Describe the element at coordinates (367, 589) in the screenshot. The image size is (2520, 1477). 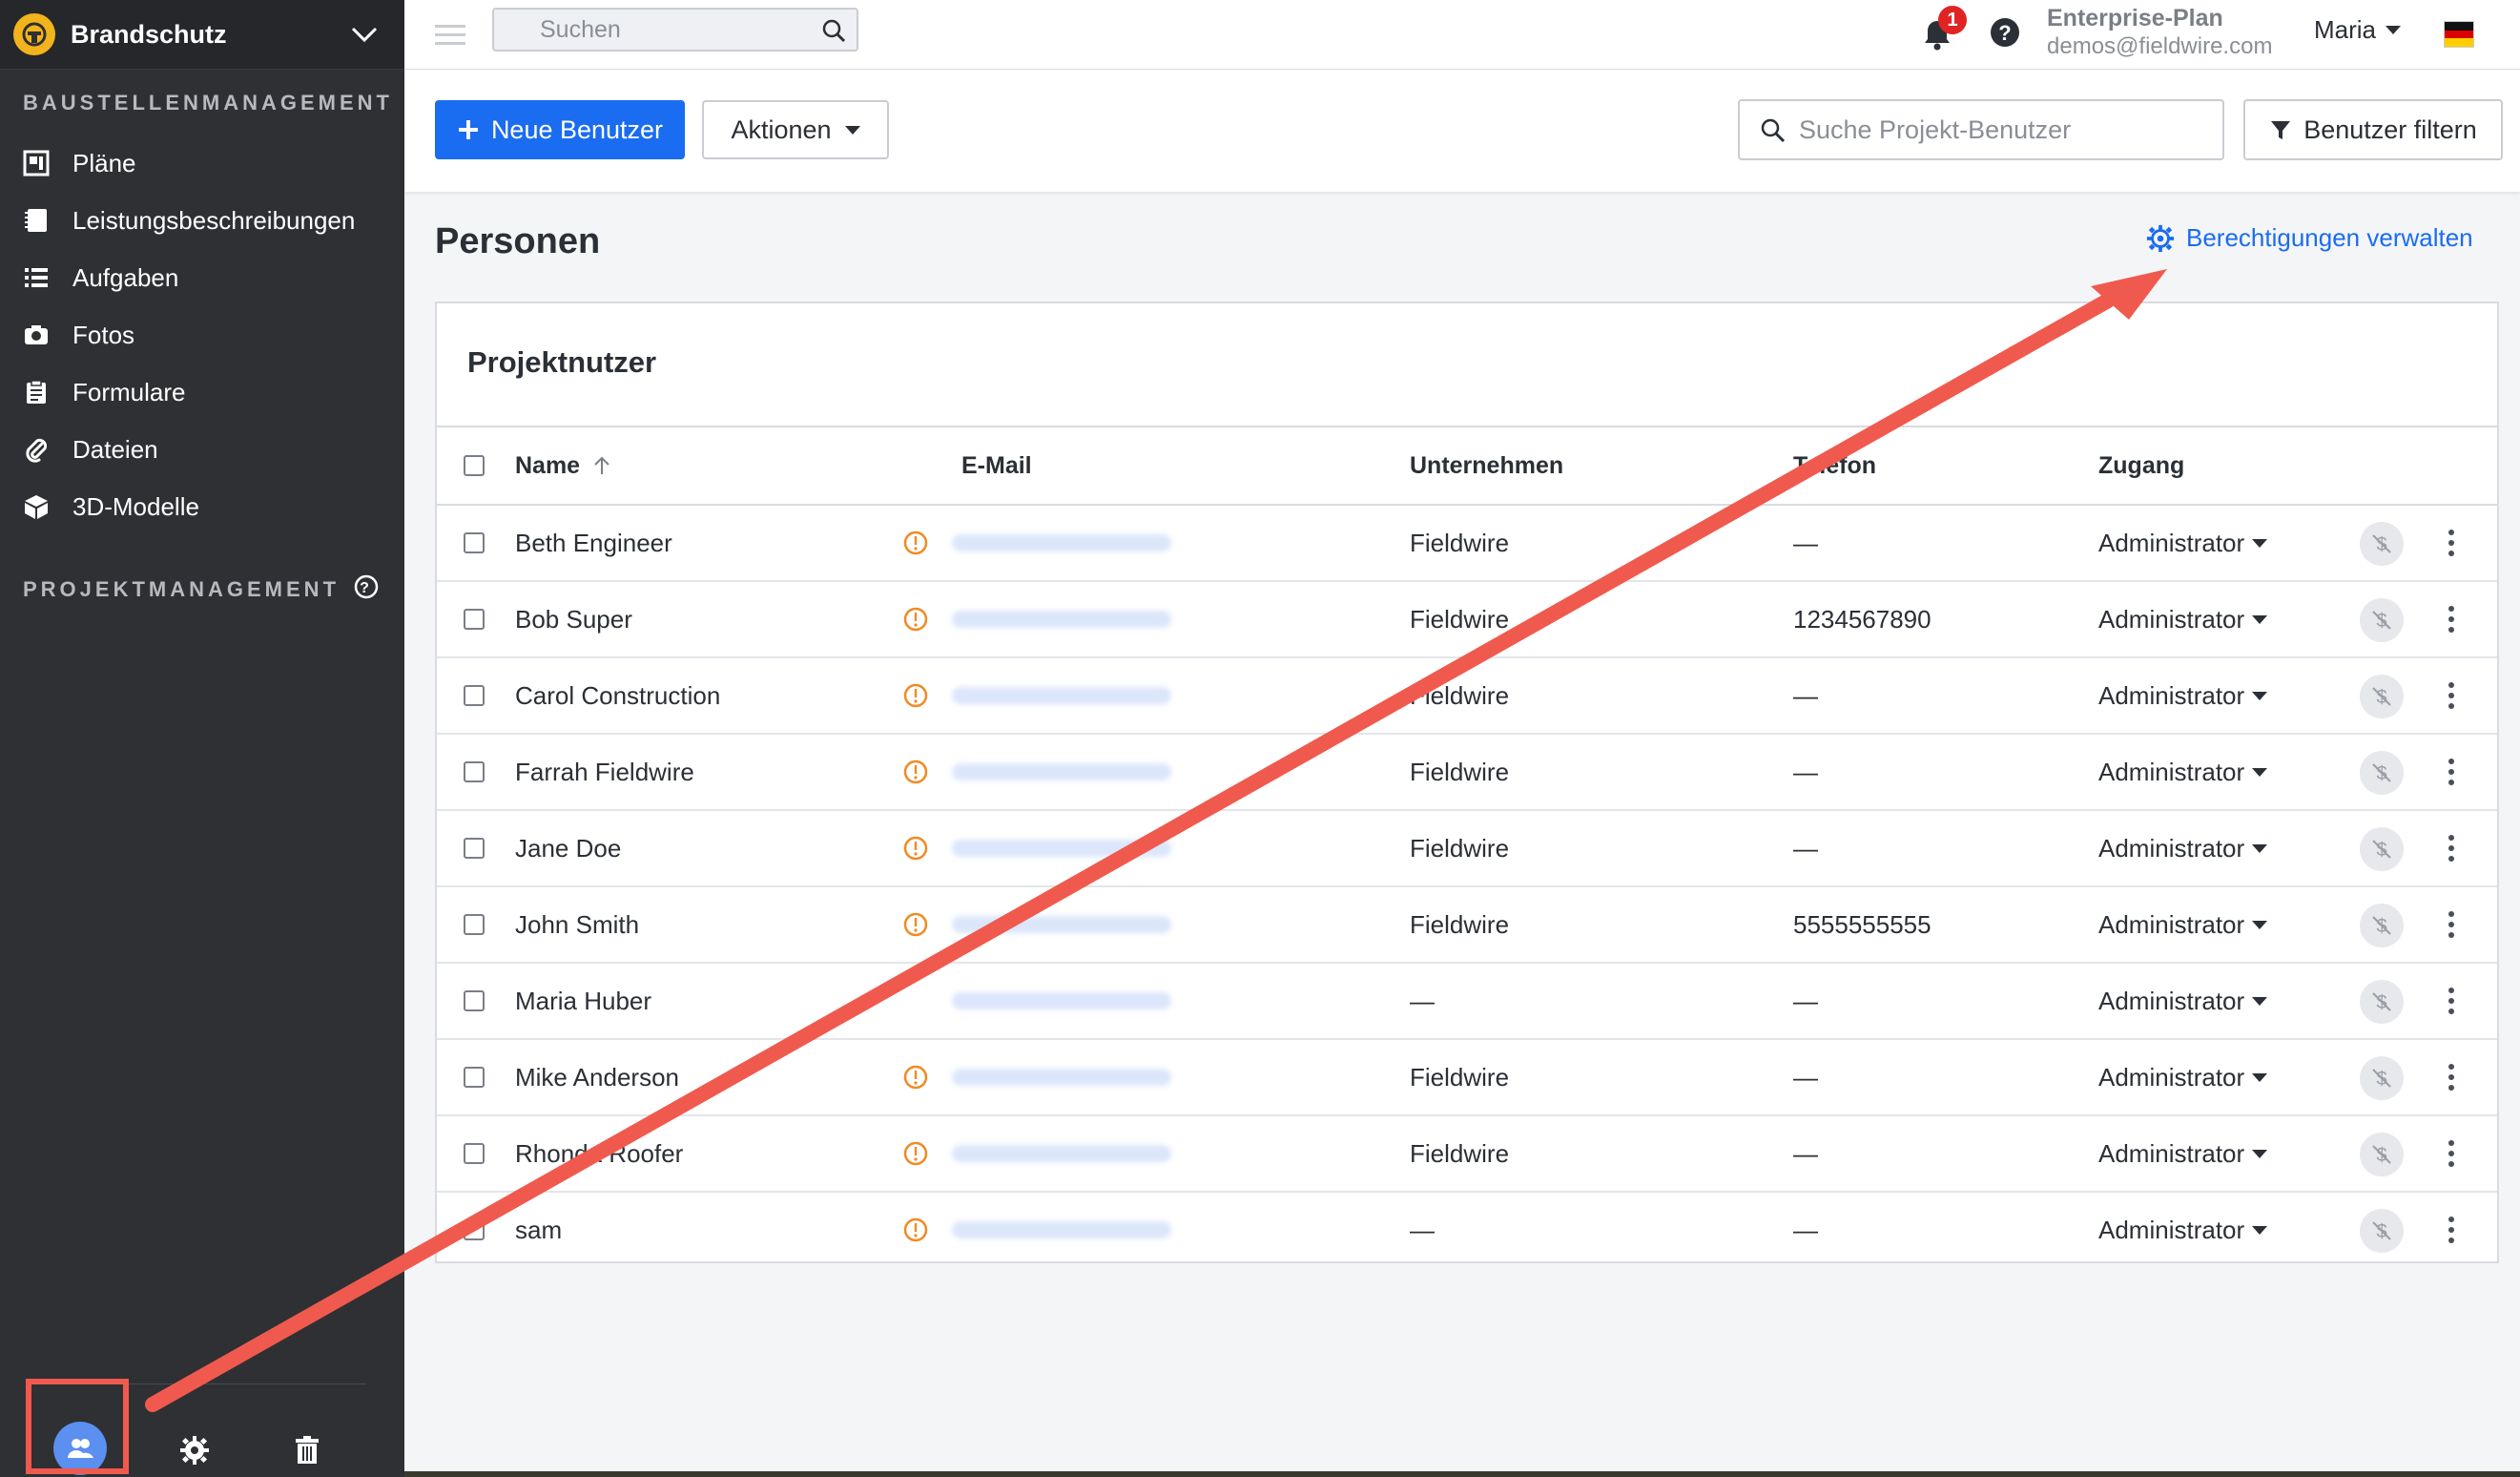
I see `help-circle-icon: ?` at that location.